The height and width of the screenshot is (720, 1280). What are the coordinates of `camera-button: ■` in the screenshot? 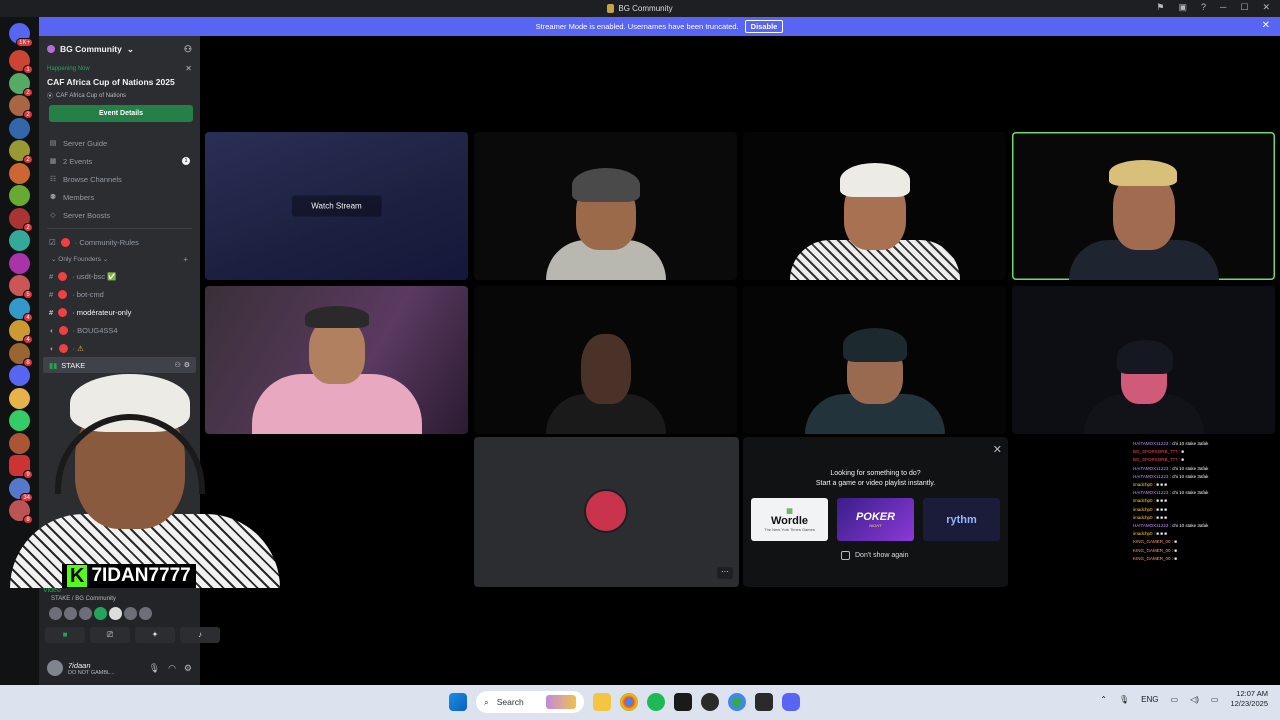 It's located at (65, 635).